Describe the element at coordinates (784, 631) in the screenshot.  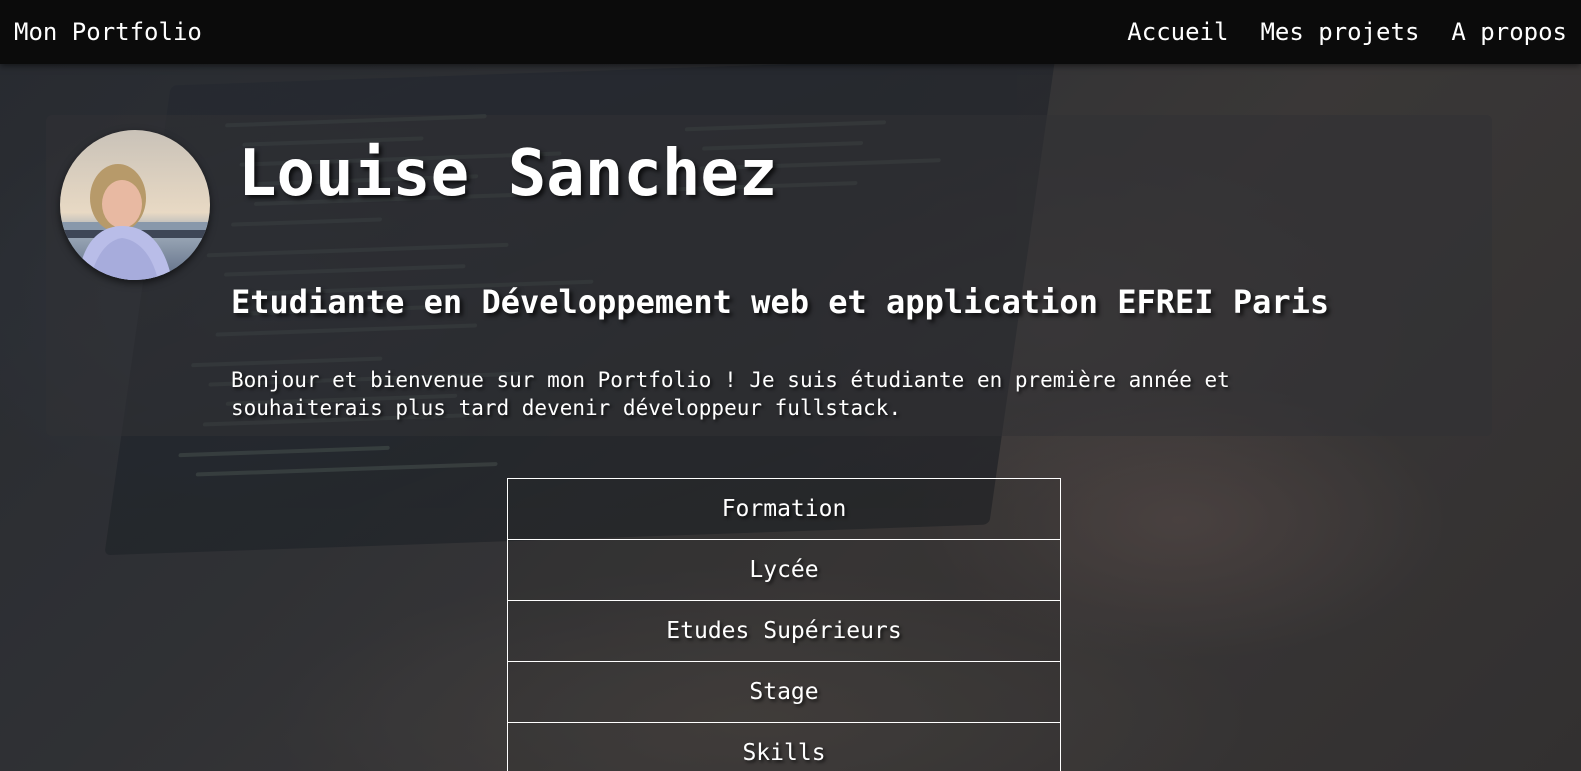
I see `menu-item-etudes-superieurs: Etudes Supérieurs` at that location.